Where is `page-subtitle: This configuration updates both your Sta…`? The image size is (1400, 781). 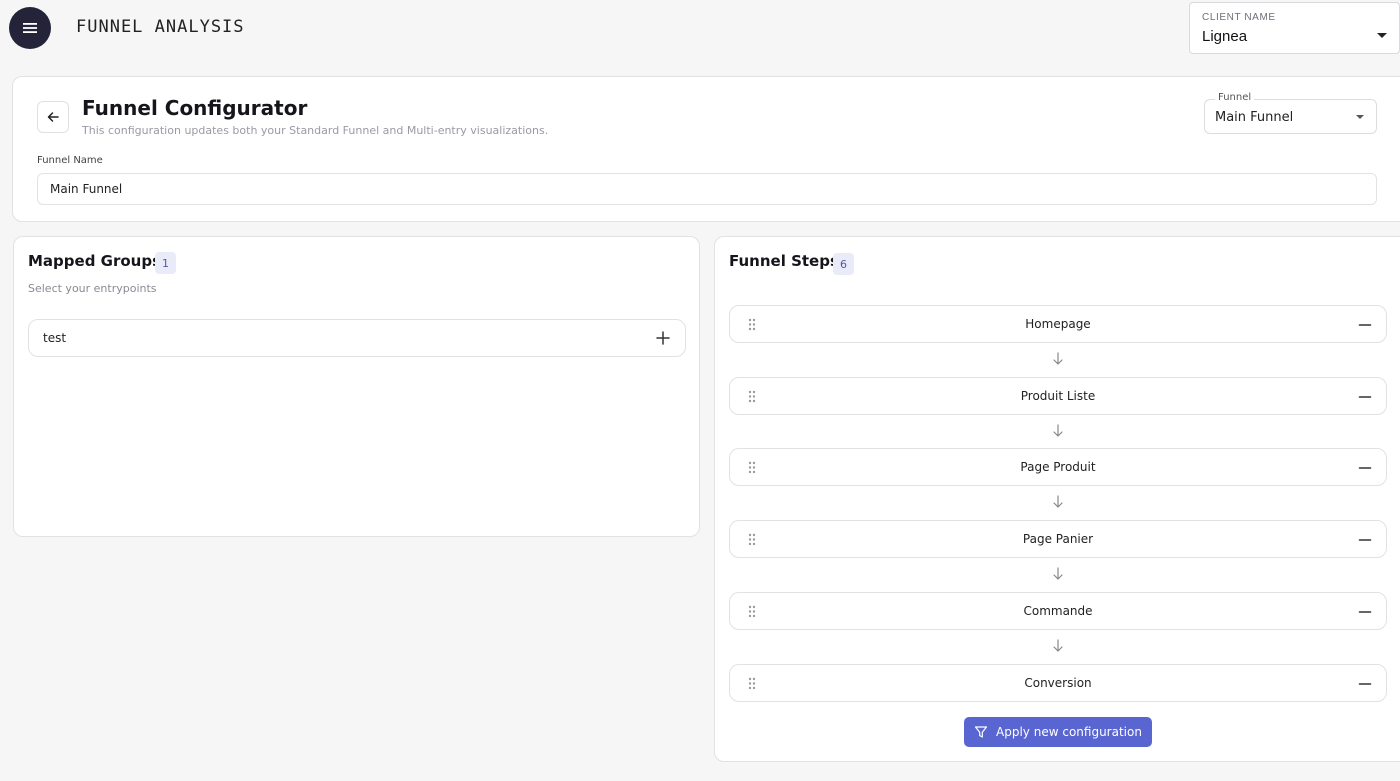 page-subtitle: This configuration updates both your Sta… is located at coordinates (315, 130).